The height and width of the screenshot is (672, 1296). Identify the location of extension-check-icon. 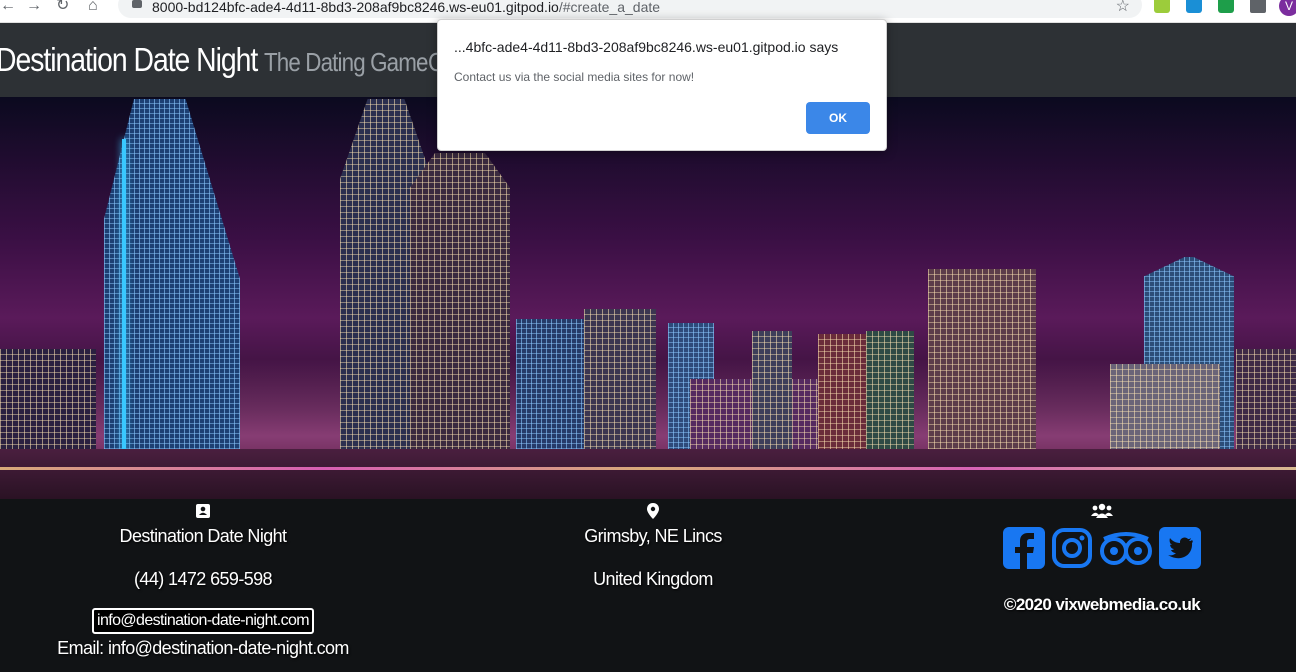
(1226, 6).